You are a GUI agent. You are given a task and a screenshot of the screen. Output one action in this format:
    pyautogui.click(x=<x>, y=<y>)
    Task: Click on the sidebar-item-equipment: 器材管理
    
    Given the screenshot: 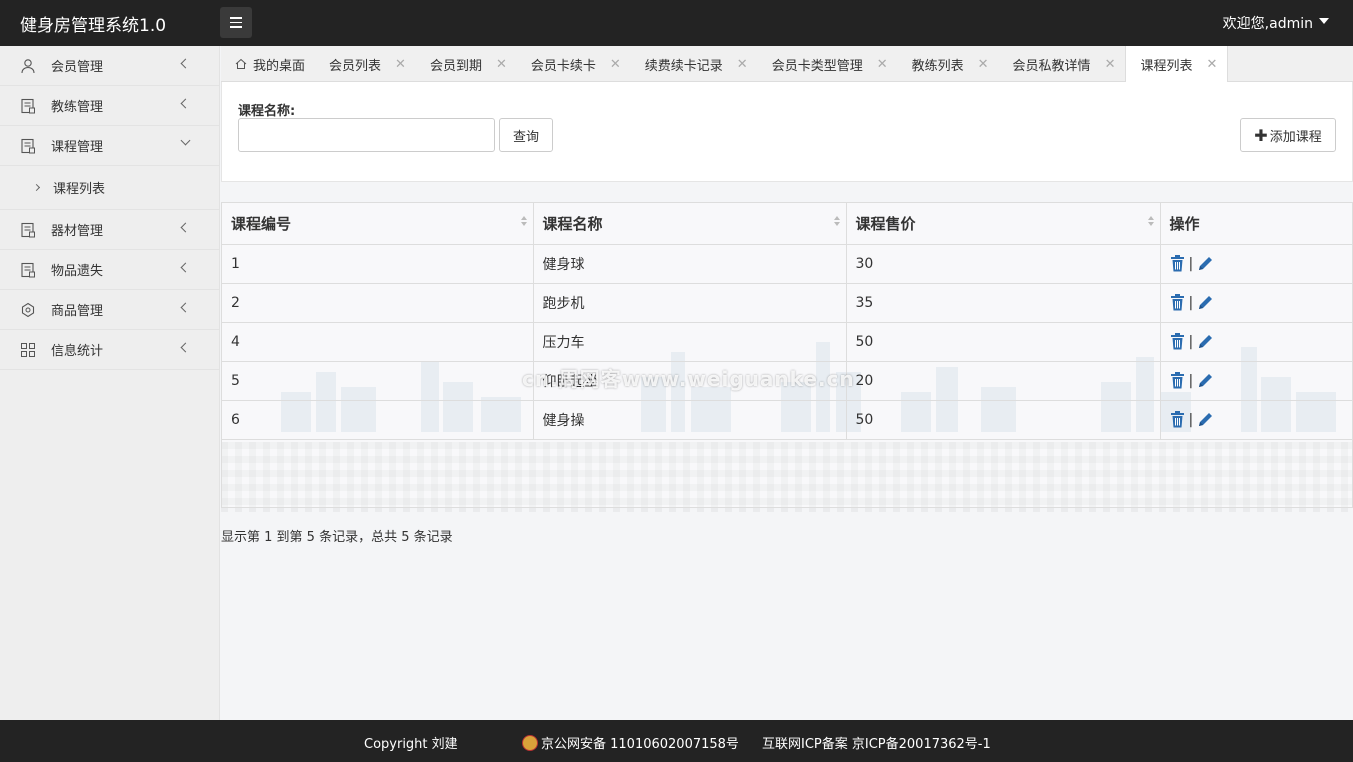 What is the action you would take?
    pyautogui.click(x=109, y=230)
    